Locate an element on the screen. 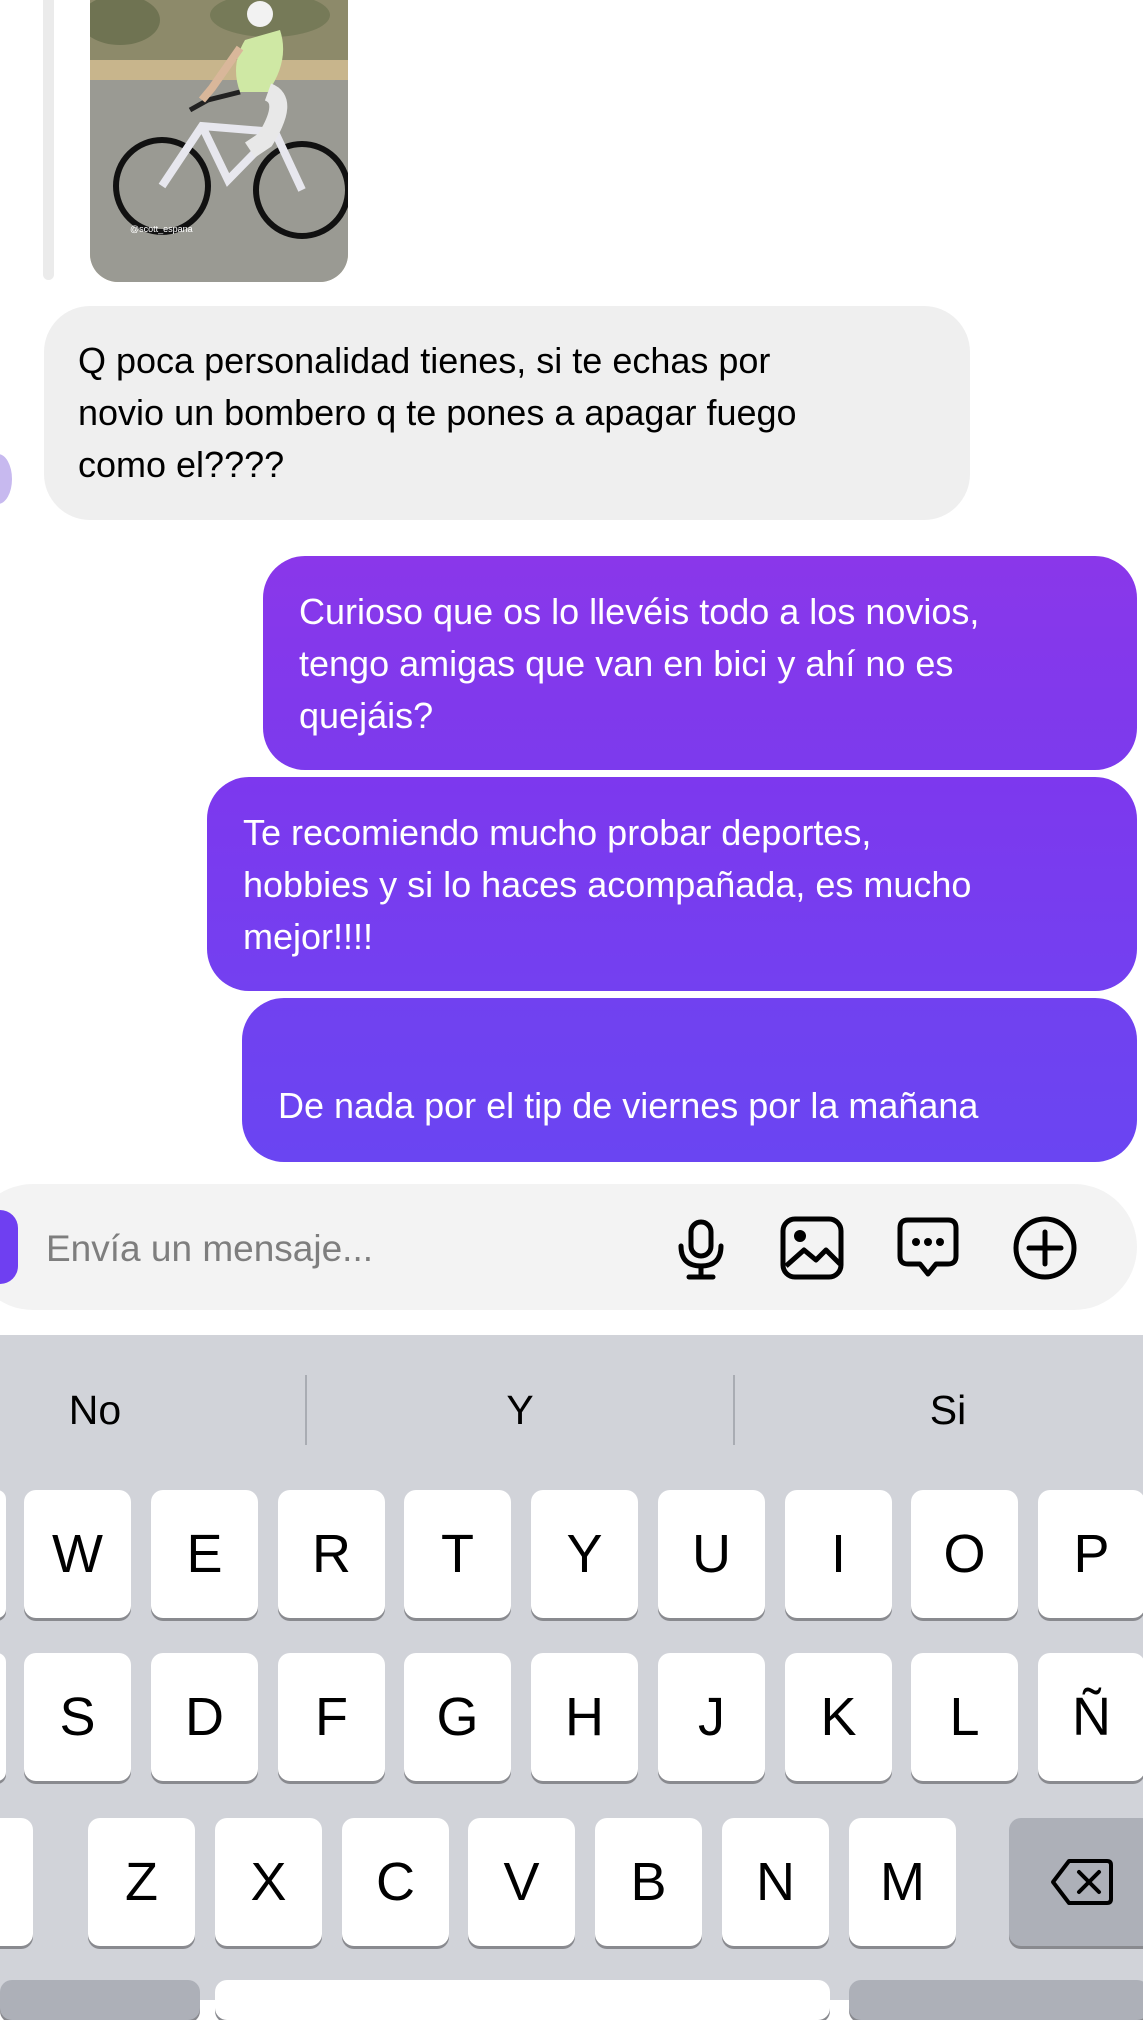  key-h: H is located at coordinates (584, 1717).